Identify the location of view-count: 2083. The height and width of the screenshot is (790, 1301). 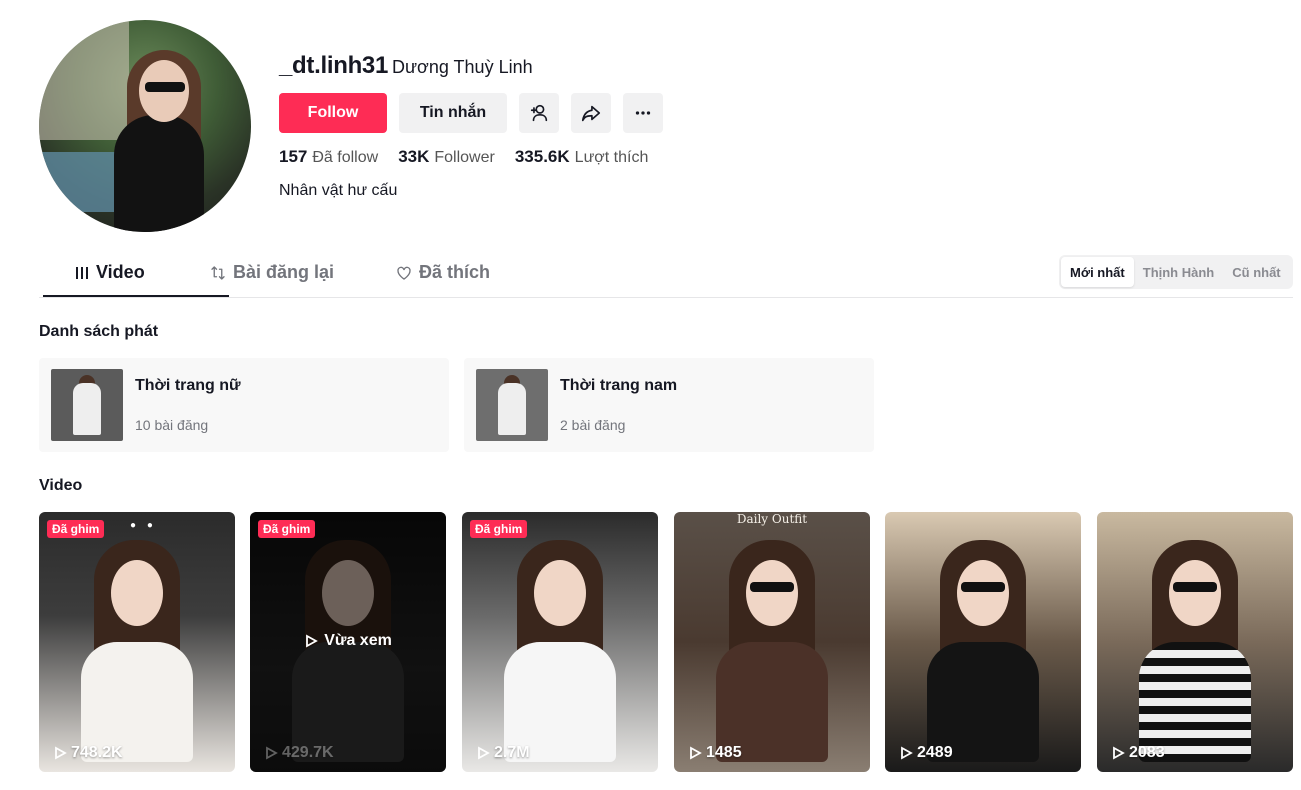
(1138, 753).